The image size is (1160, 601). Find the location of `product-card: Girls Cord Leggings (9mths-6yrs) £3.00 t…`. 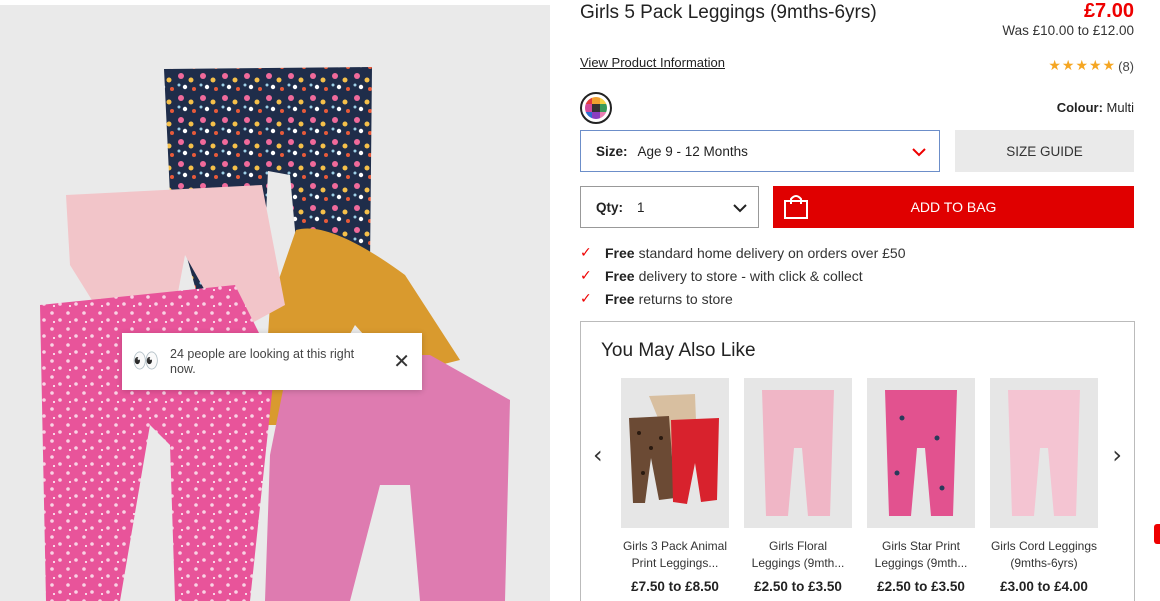

product-card: Girls Cord Leggings (9mths-6yrs) £3.00 t… is located at coordinates (1044, 486).